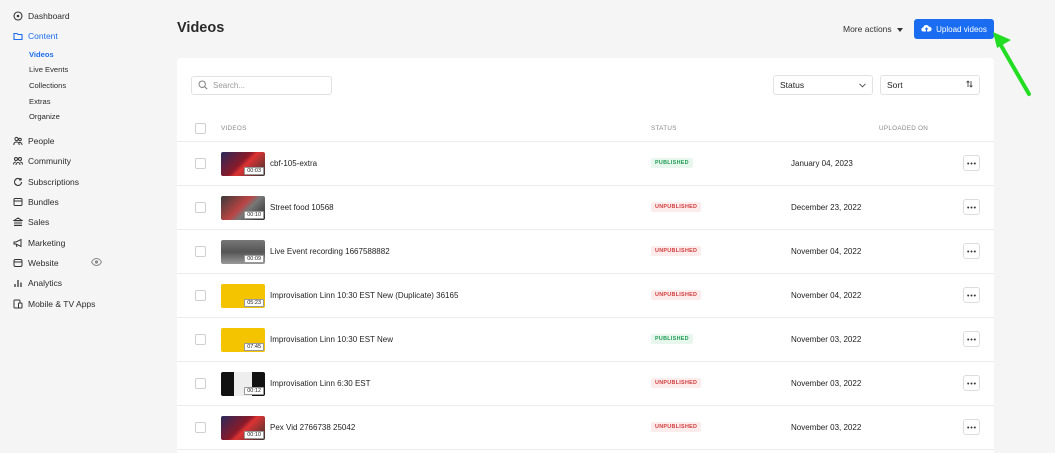 The image size is (1055, 453). What do you see at coordinates (873, 29) in the screenshot?
I see `more-actions-button: More actions` at bounding box center [873, 29].